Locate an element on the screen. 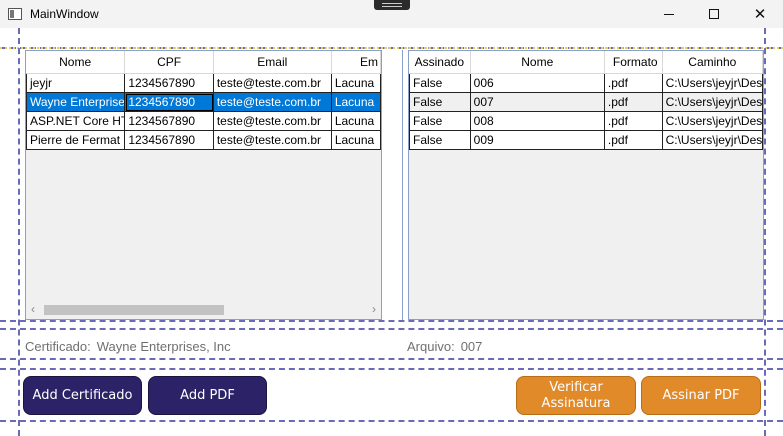 This screenshot has width=783, height=436. close-button: ✕ is located at coordinates (760, 14).